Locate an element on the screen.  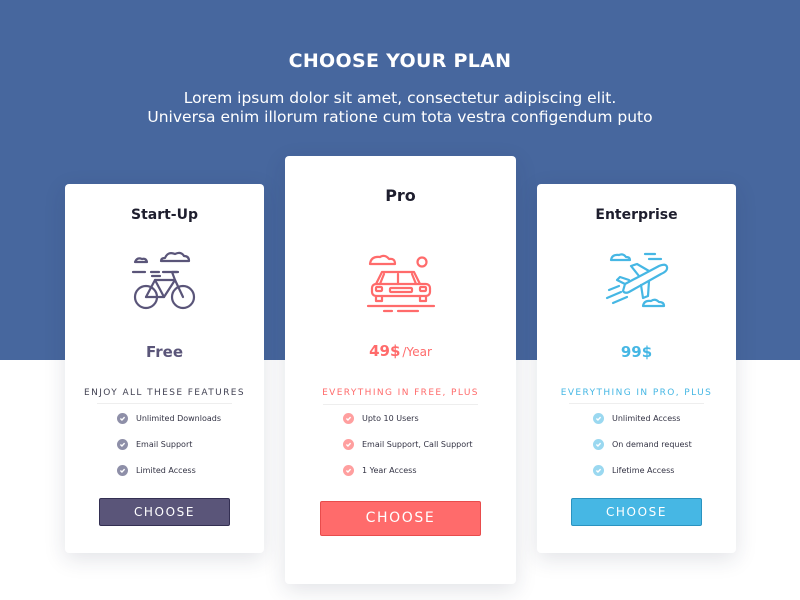
feature-label: Unlimited Downloads is located at coordinates (178, 418).